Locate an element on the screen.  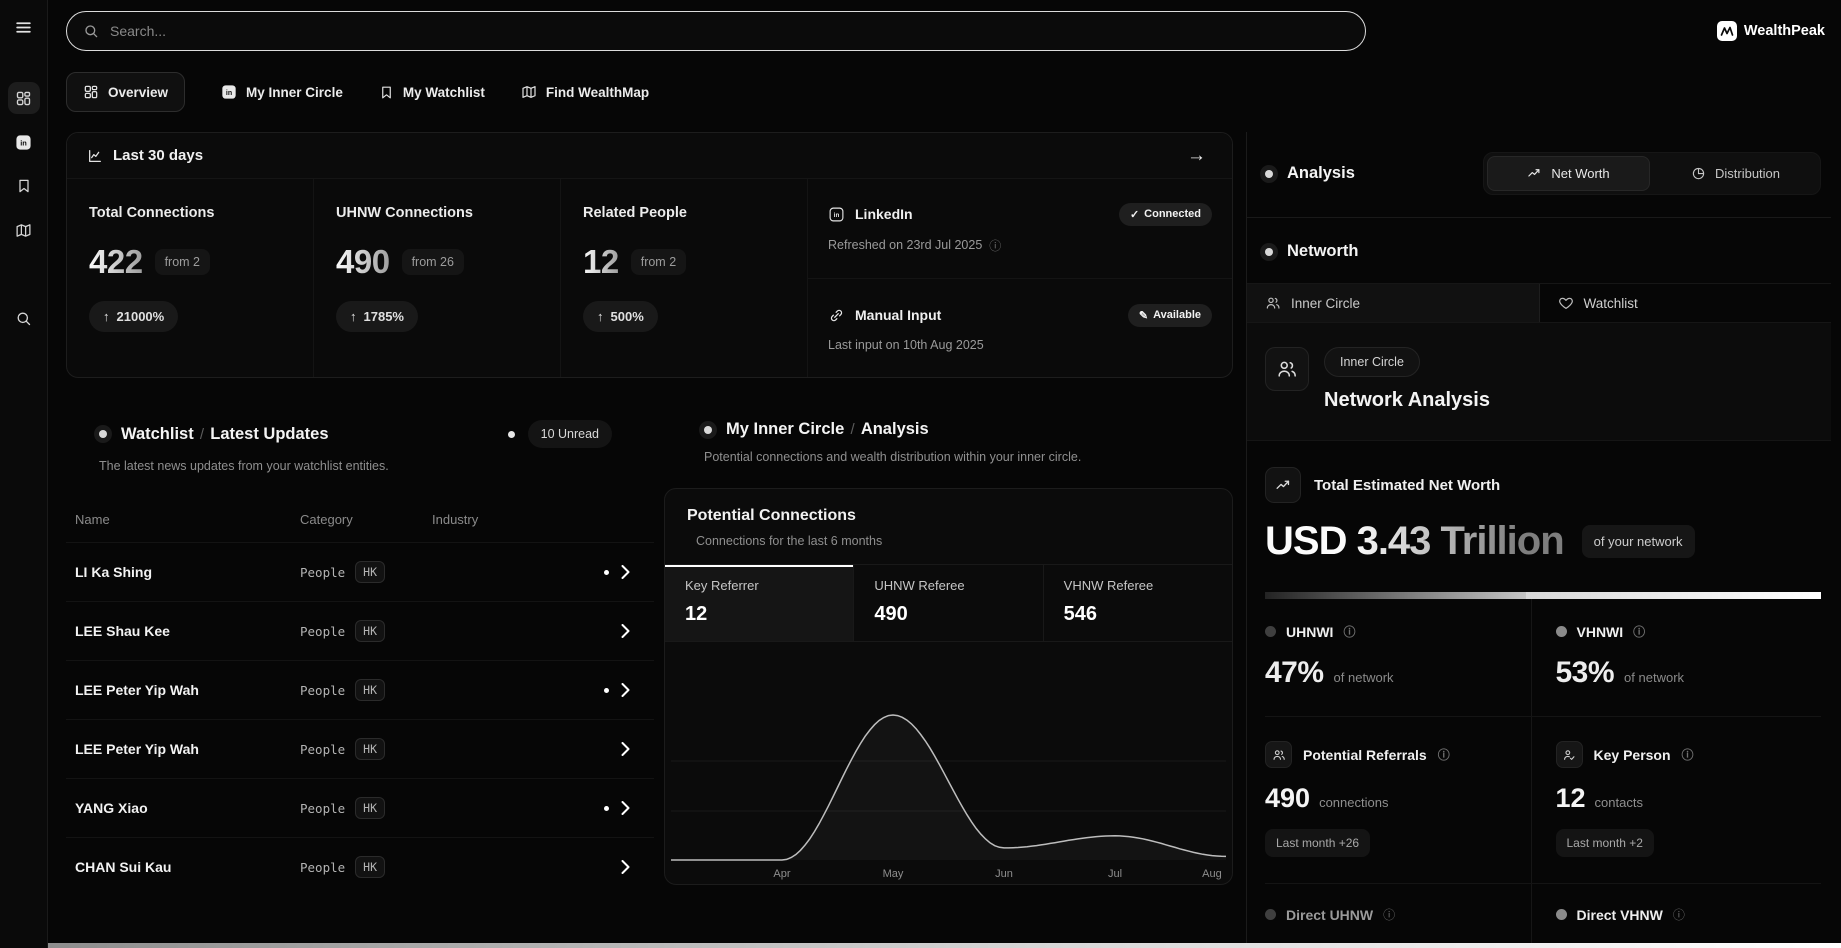
uhnwi-percent: 47% is located at coordinates (1294, 672).